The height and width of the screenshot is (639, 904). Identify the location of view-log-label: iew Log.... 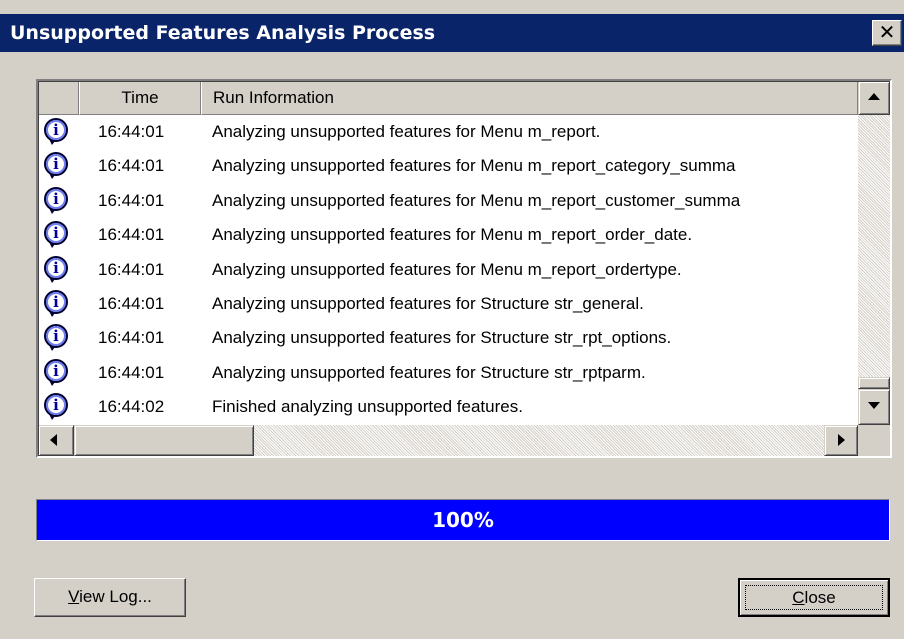
(115, 596).